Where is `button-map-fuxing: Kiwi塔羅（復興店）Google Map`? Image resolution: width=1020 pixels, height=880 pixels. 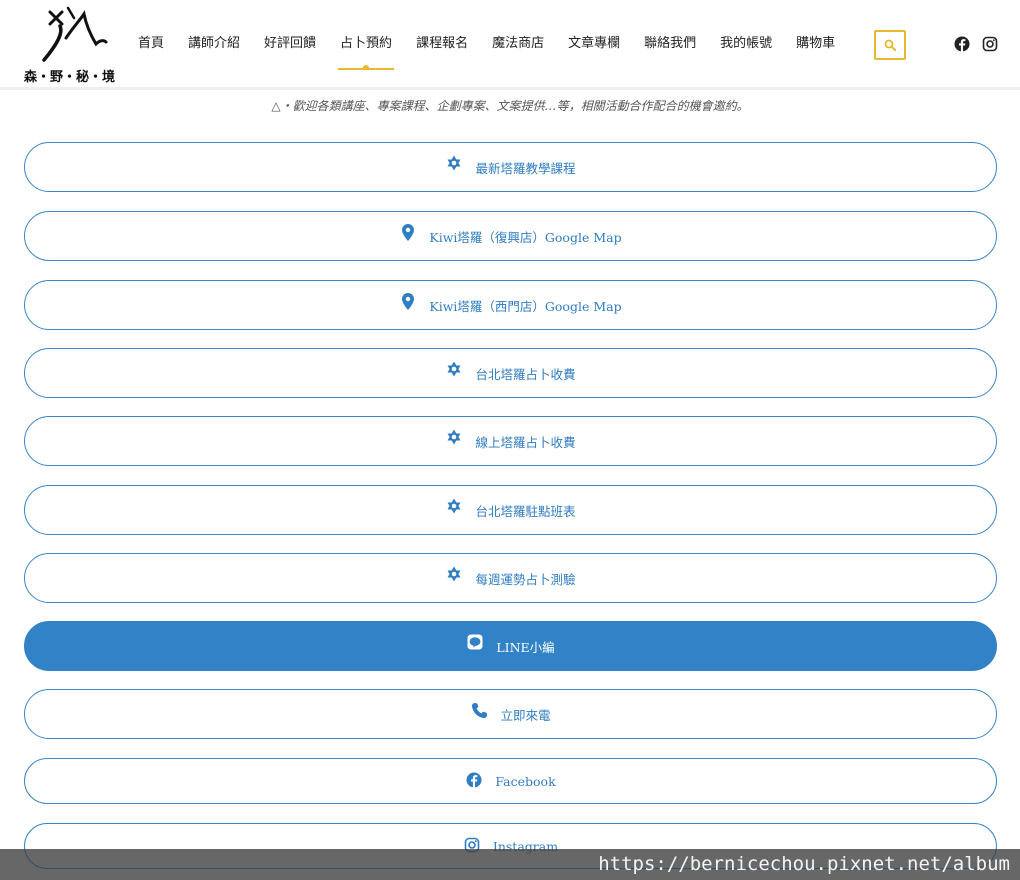
button-map-fuxing: Kiwi塔羅（復興店）Google Map is located at coordinates (510, 236).